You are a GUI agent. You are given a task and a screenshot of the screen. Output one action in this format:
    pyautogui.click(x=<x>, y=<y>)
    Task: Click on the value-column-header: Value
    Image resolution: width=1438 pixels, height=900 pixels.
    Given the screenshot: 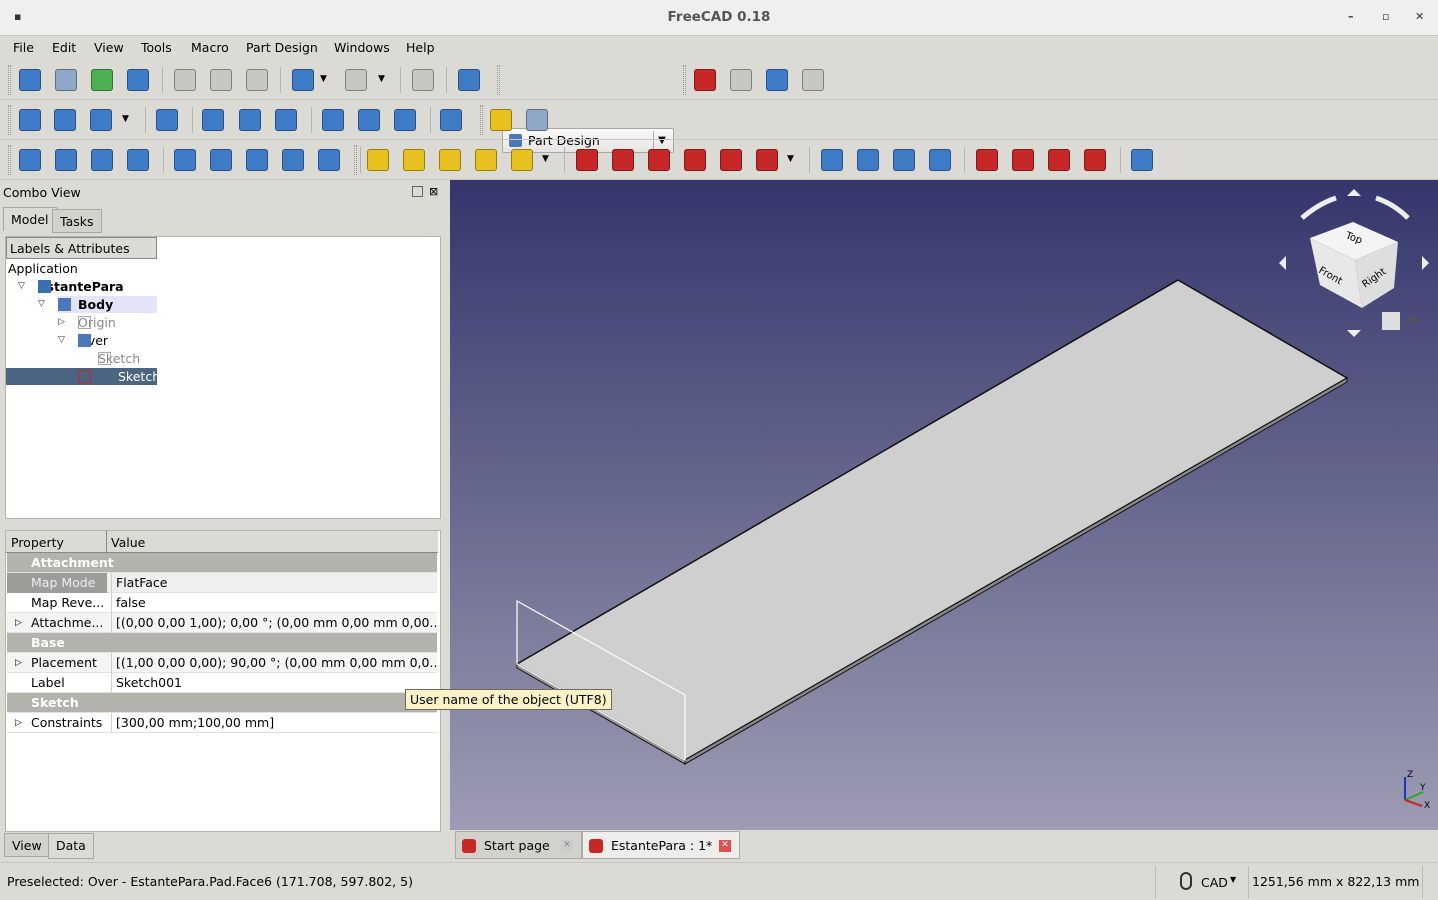 What is the action you would take?
    pyautogui.click(x=127, y=542)
    